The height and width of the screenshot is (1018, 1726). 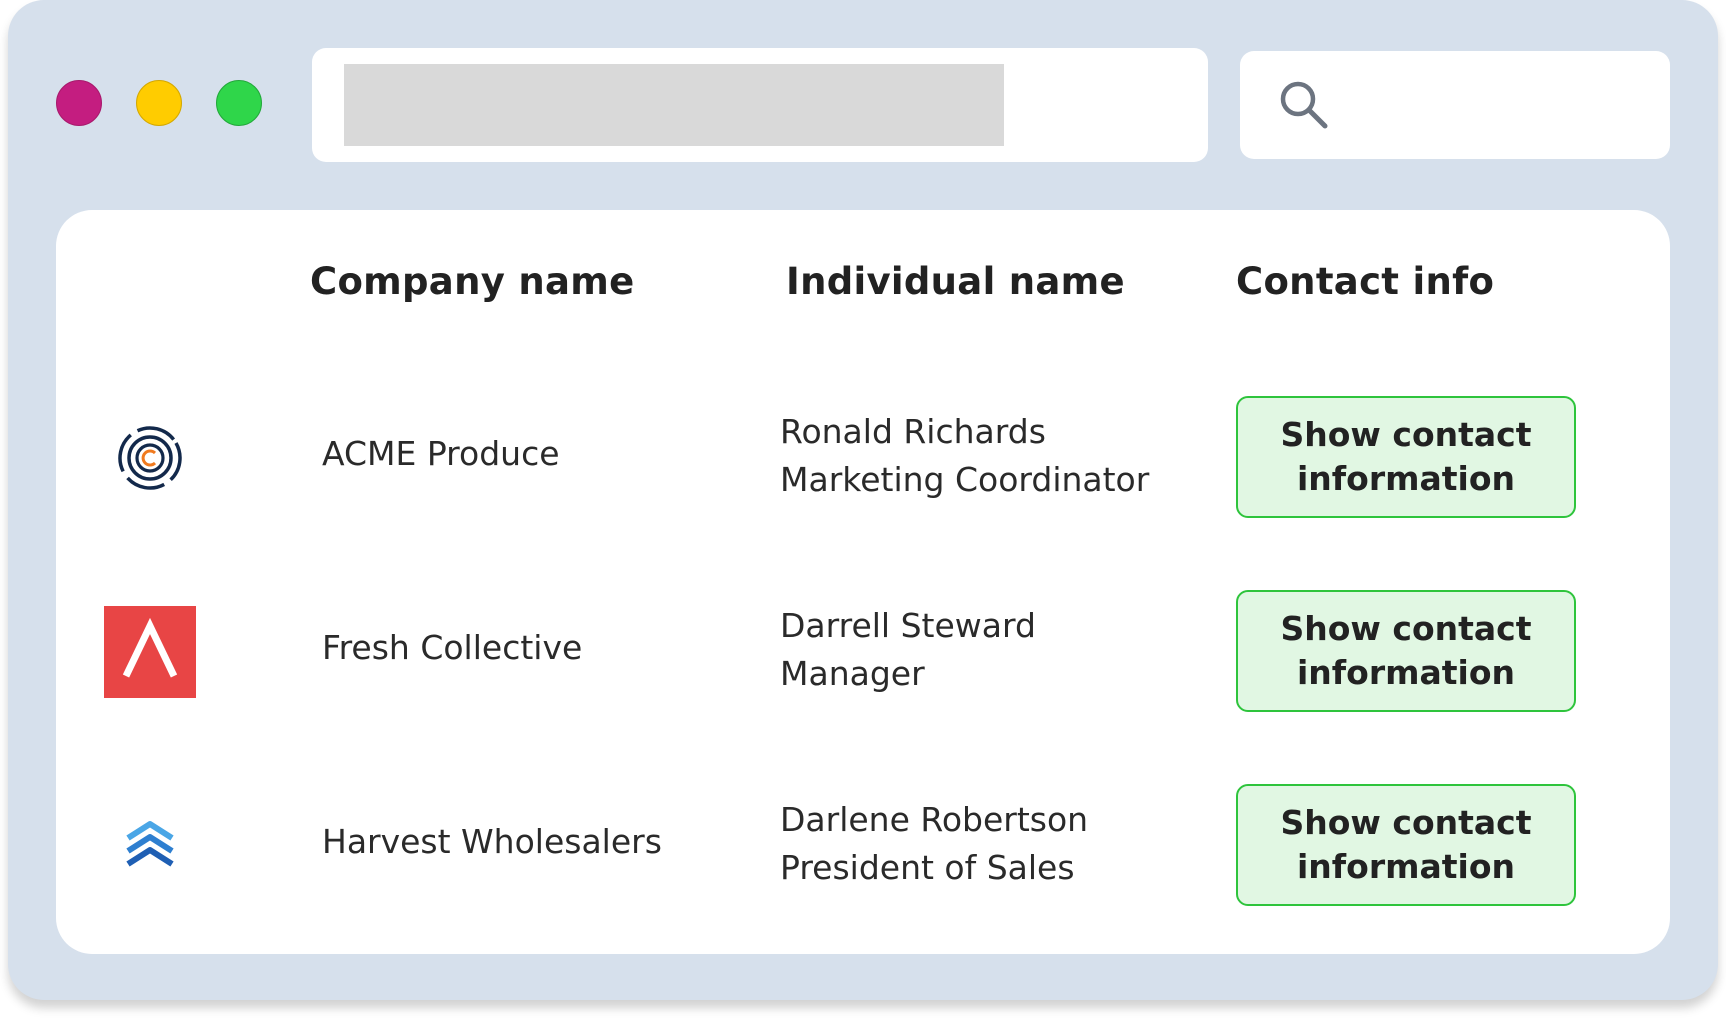 I want to click on individual-info: Darlene Robertson President of Sales, so click(x=934, y=844).